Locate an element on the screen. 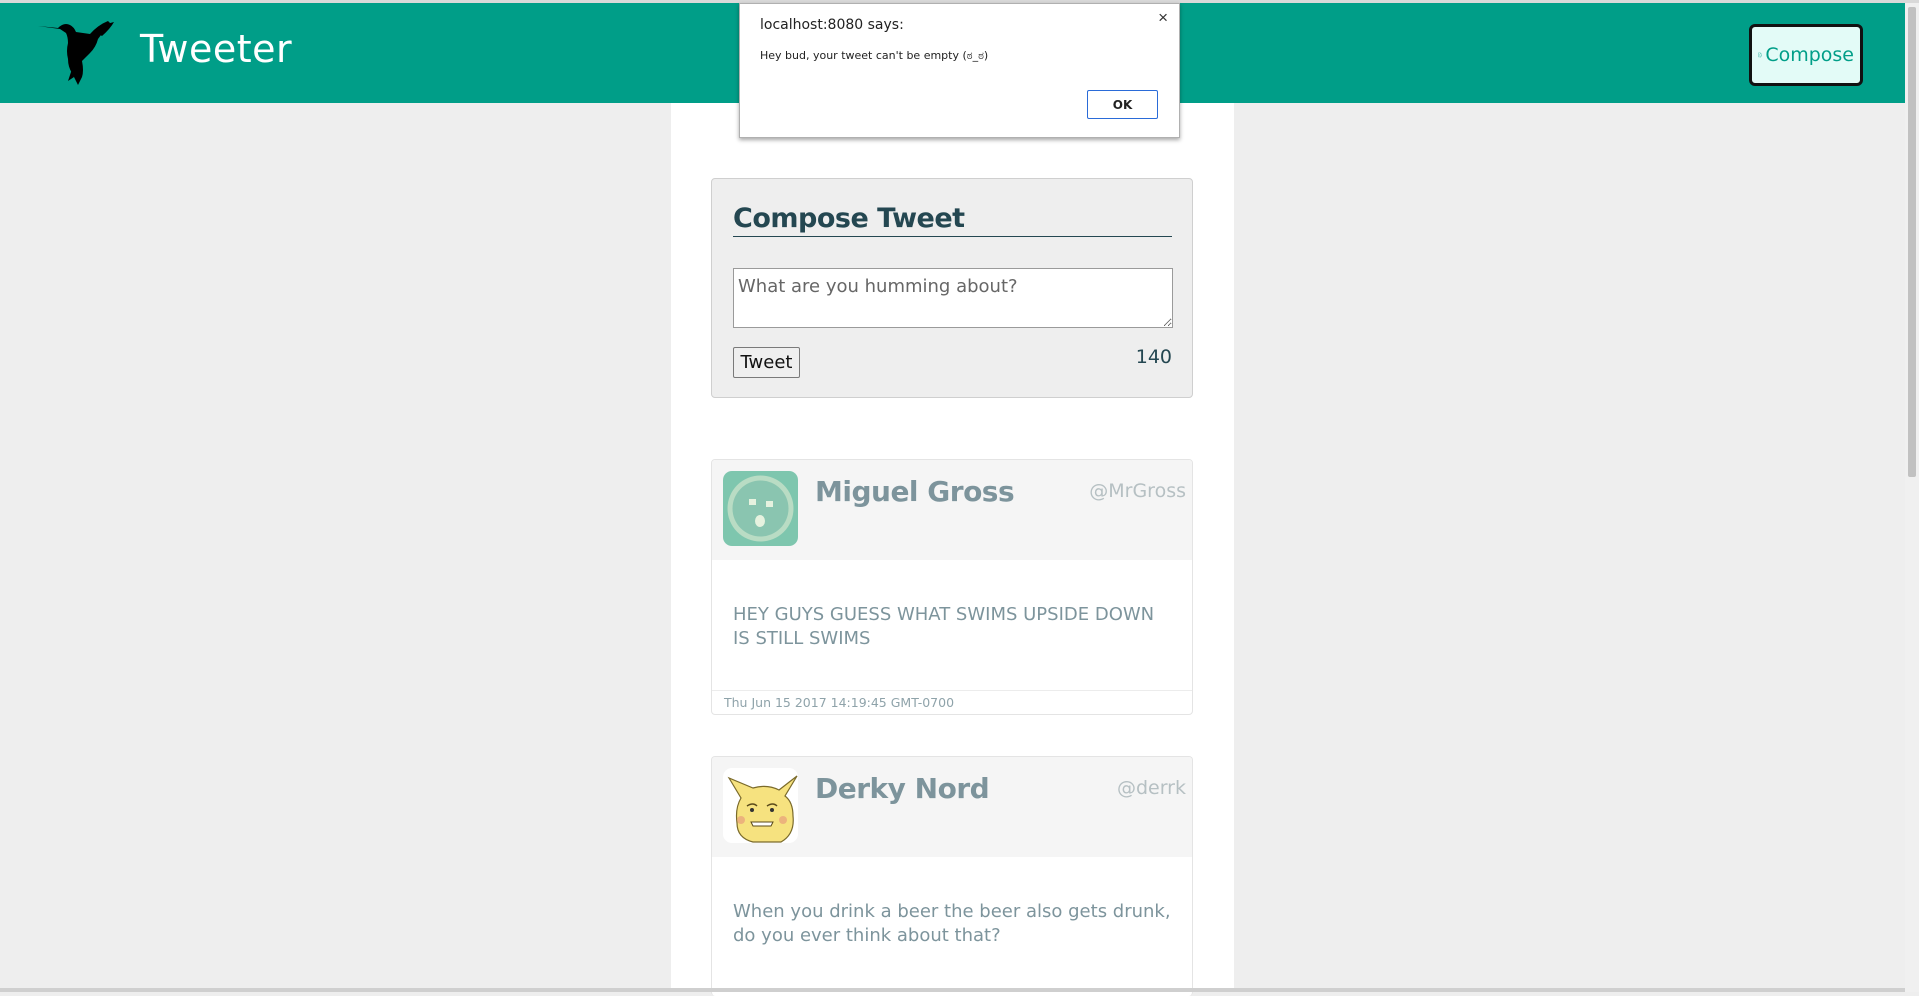  tweet-header: Miguel Gross @MrGross is located at coordinates (952, 510).